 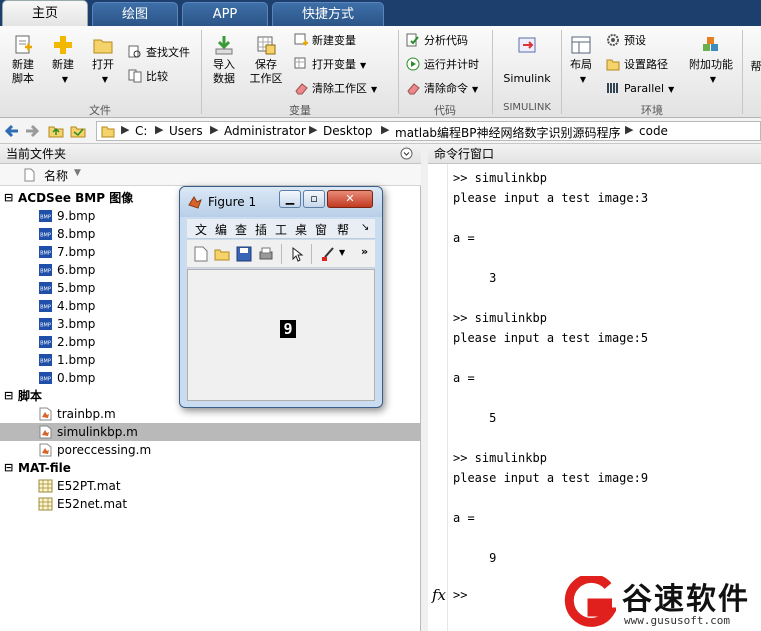 What do you see at coordinates (210, 504) in the screenshot?
I see `list-item: E52net.mat` at bounding box center [210, 504].